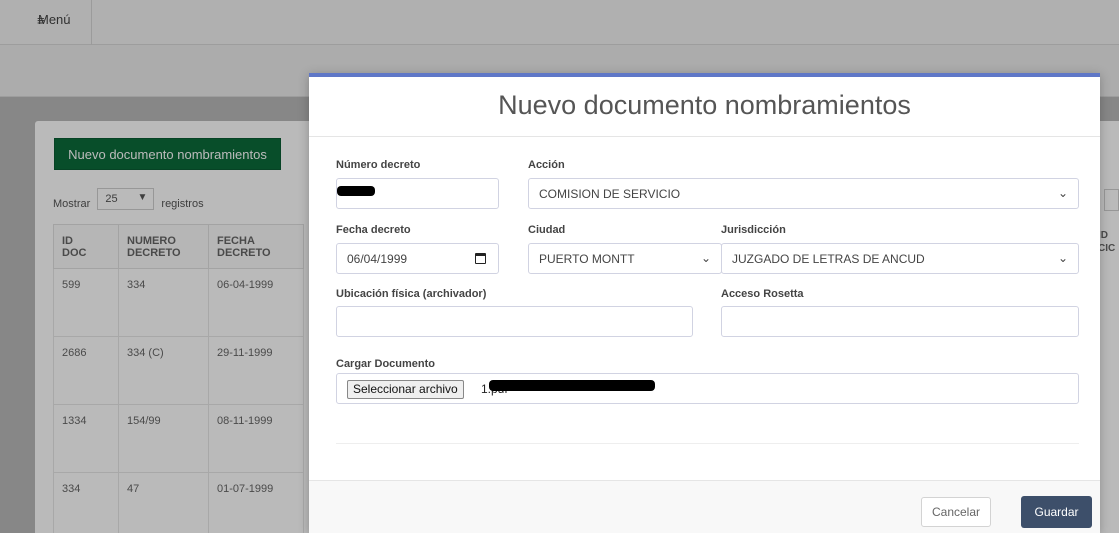 This screenshot has width=1119, height=533. Describe the element at coordinates (803, 193) in the screenshot. I see `accion-select: COMISION DE SERVICIO ⌄` at that location.